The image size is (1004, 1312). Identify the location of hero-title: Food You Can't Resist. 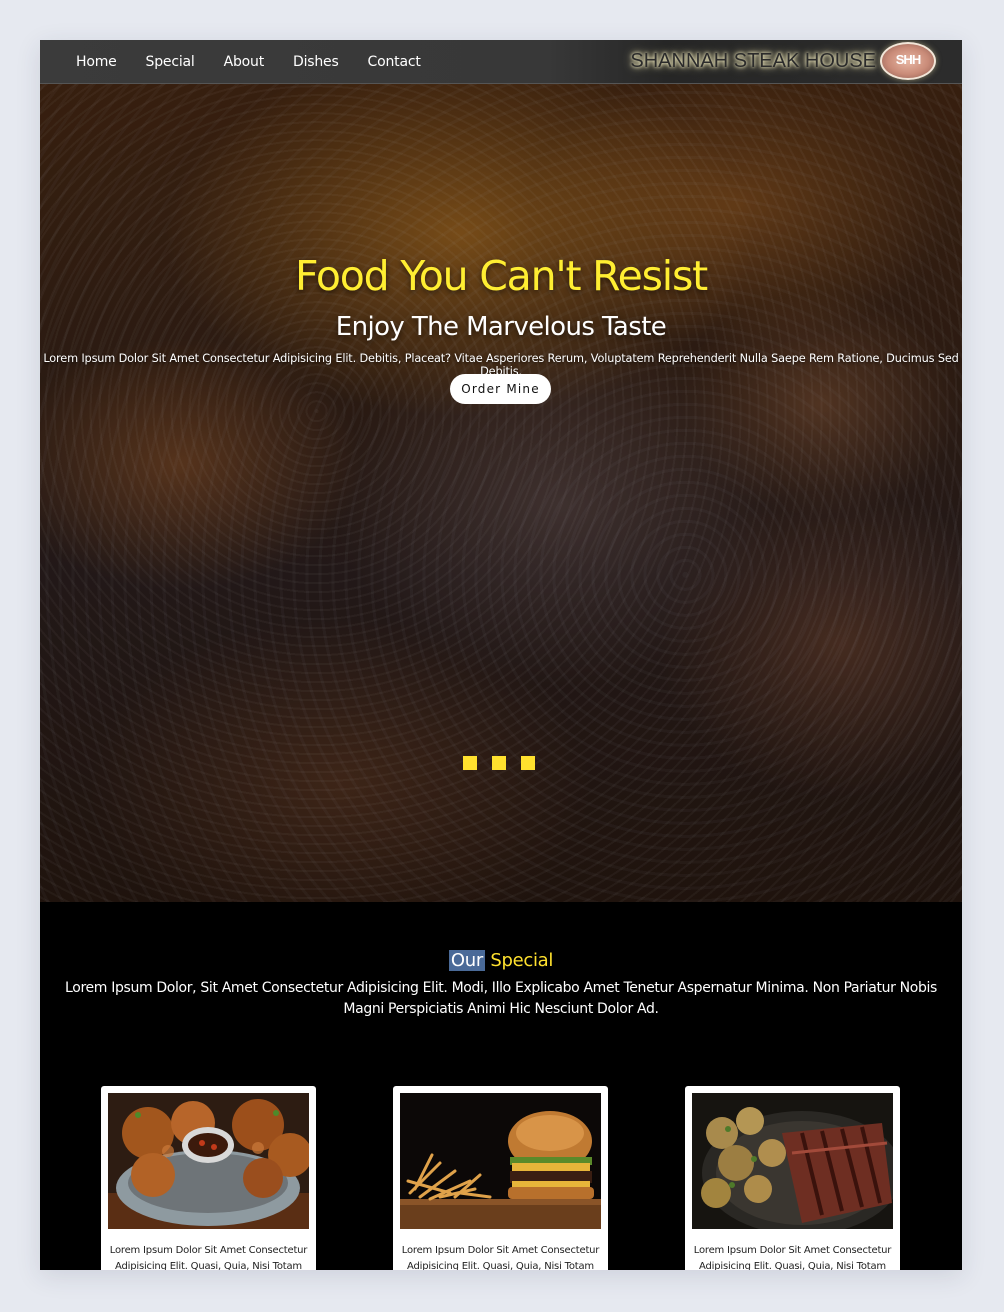
(501, 276).